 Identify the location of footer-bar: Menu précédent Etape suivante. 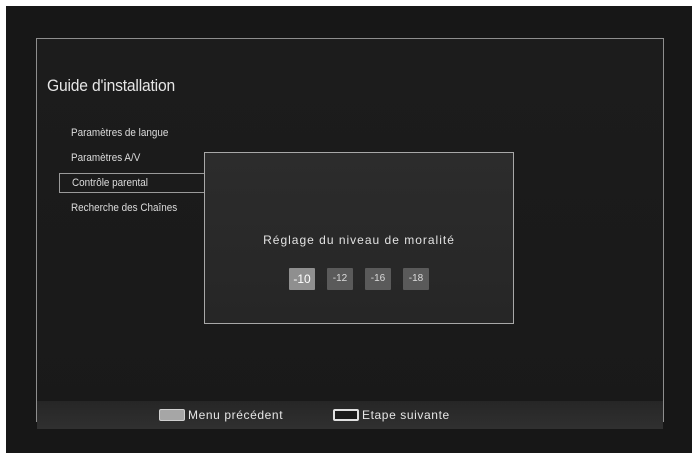
(350, 415).